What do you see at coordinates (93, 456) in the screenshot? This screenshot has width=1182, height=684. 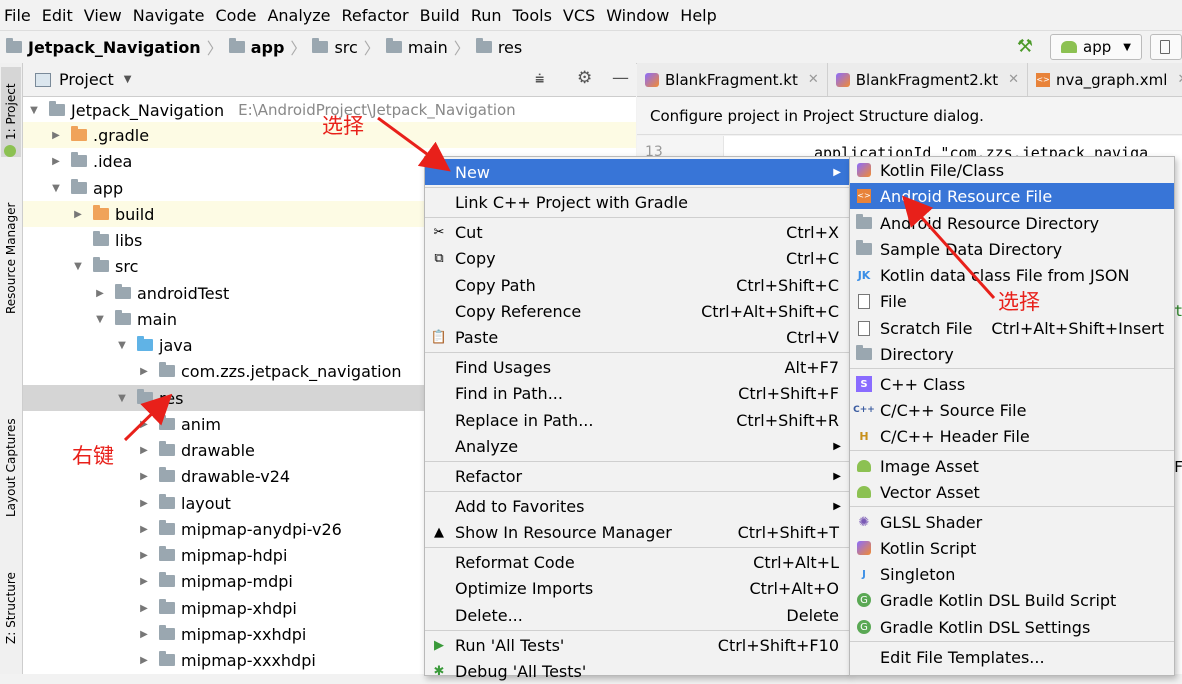 I see `annotation-label: 右键` at bounding box center [93, 456].